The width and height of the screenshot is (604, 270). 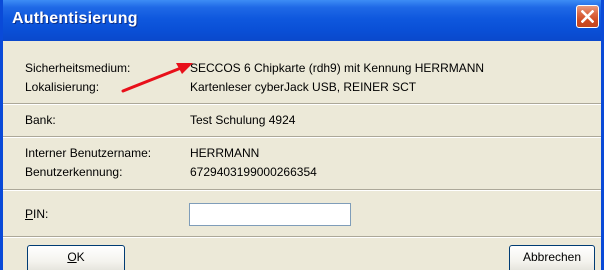 I want to click on pin-input, so click(x=270, y=214).